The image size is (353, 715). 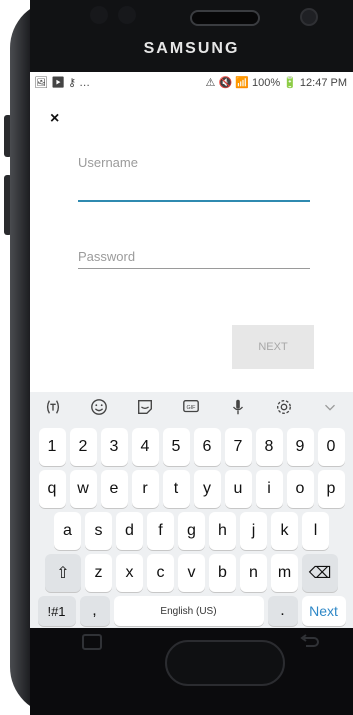 I want to click on key-k: k, so click(x=284, y=531).